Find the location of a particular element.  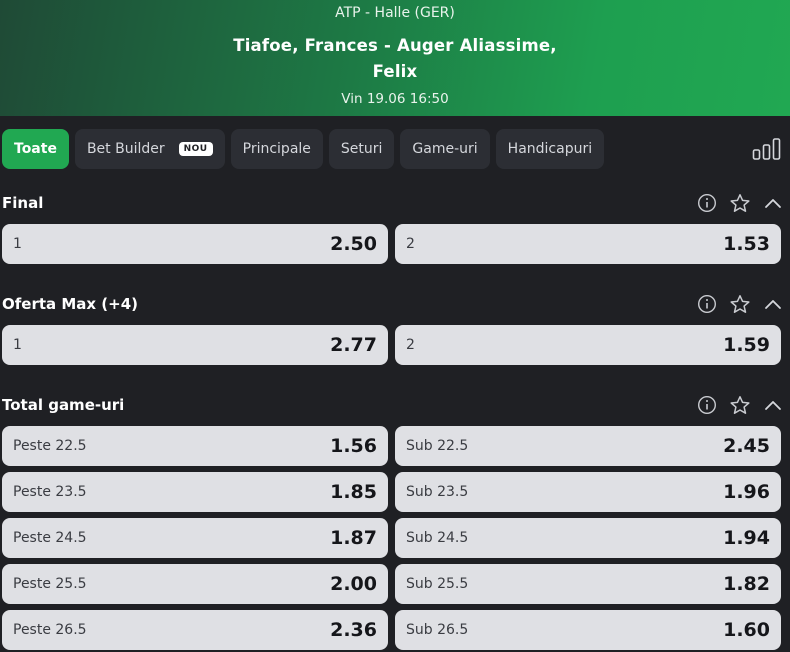

outcome-label: Sub 23.5 is located at coordinates (437, 492).